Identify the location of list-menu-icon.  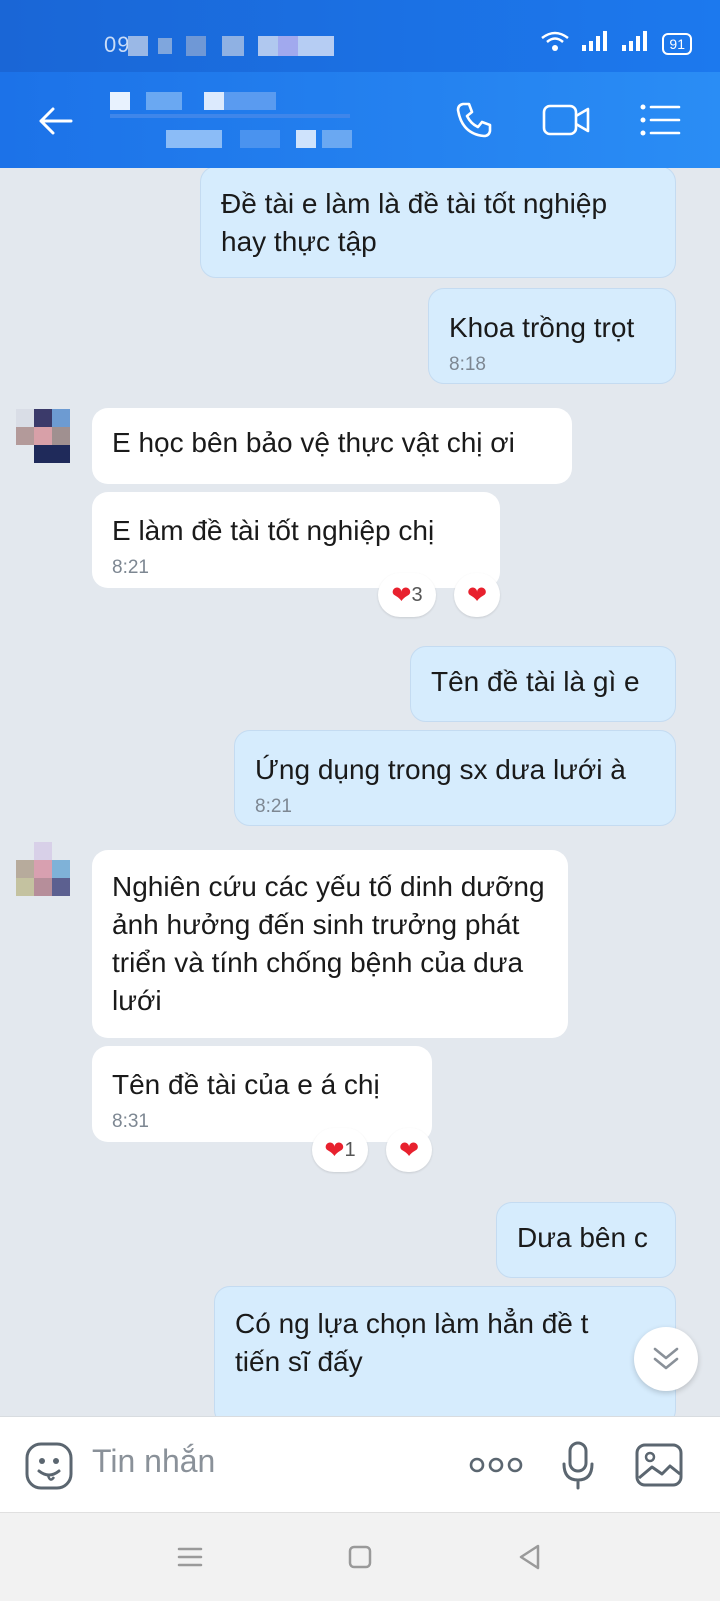
(660, 120).